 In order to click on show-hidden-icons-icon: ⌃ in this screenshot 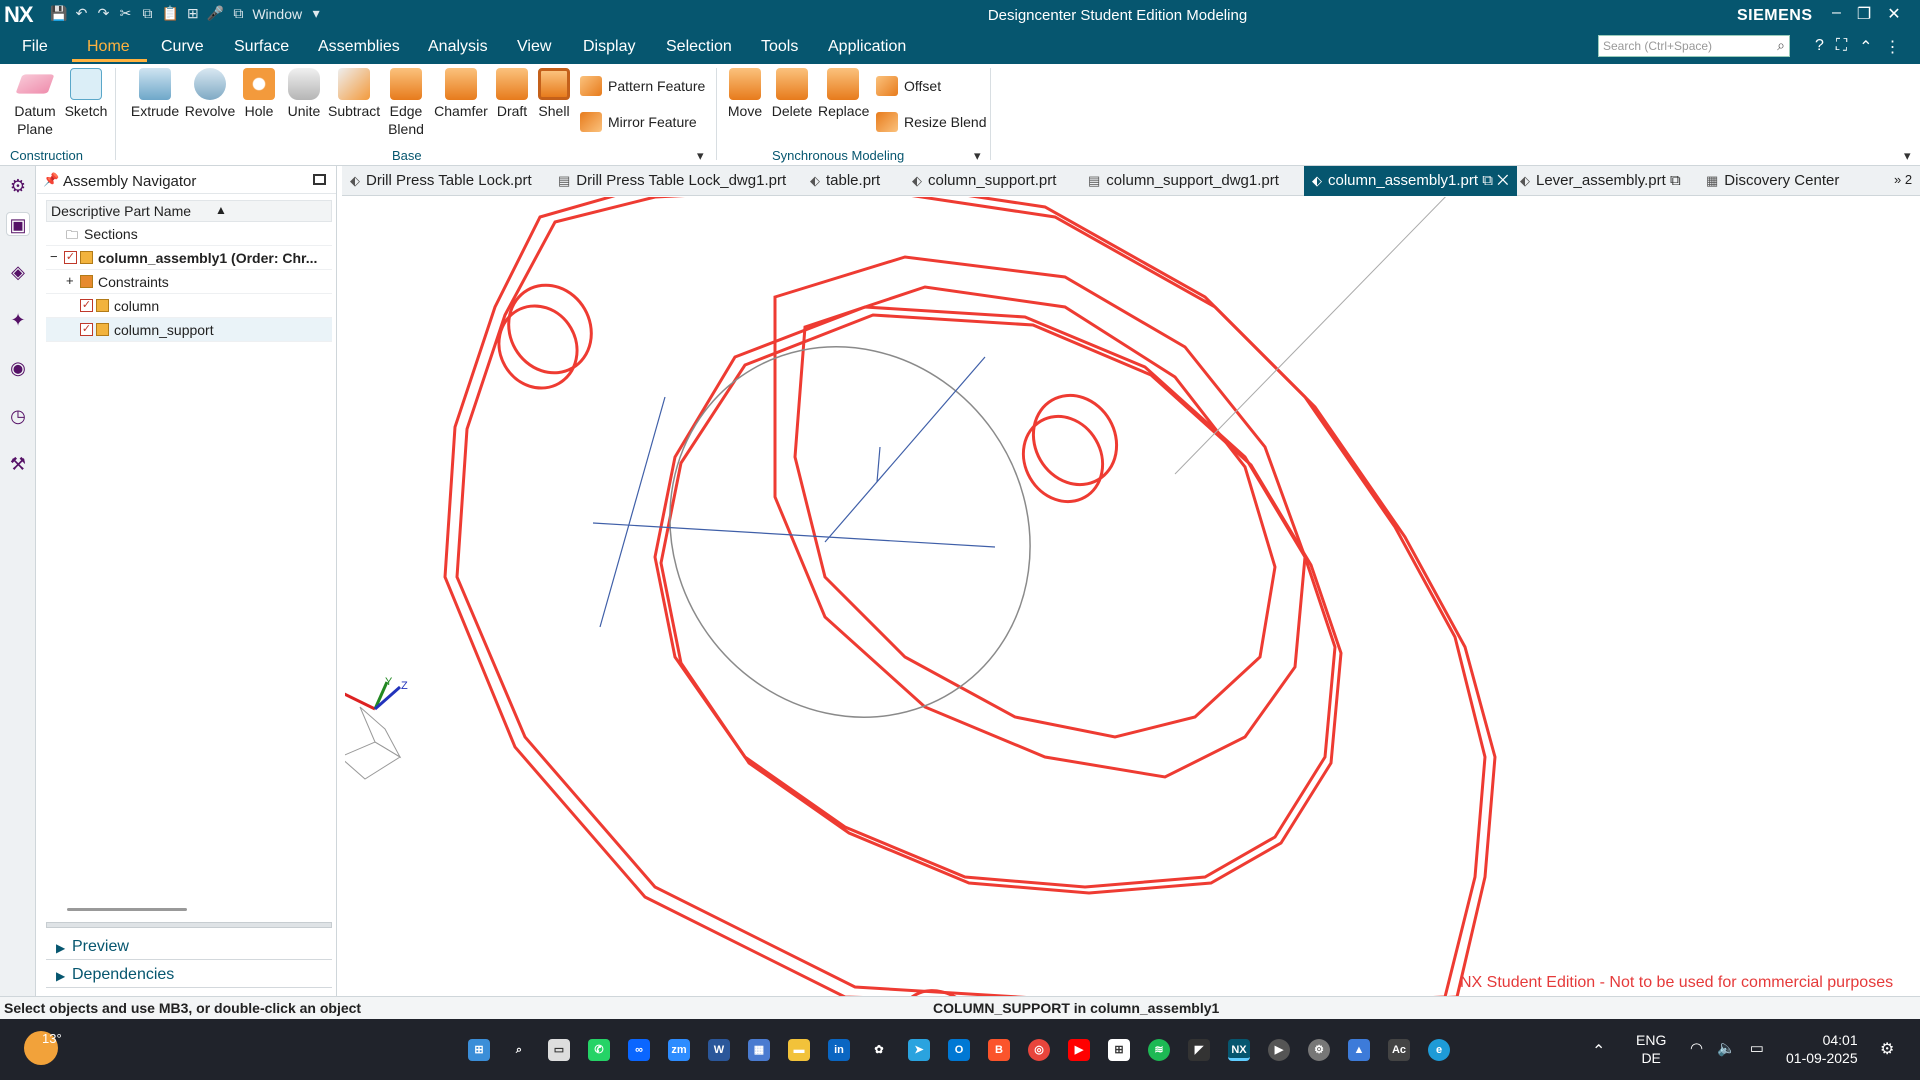, I will do `click(1598, 1051)`.